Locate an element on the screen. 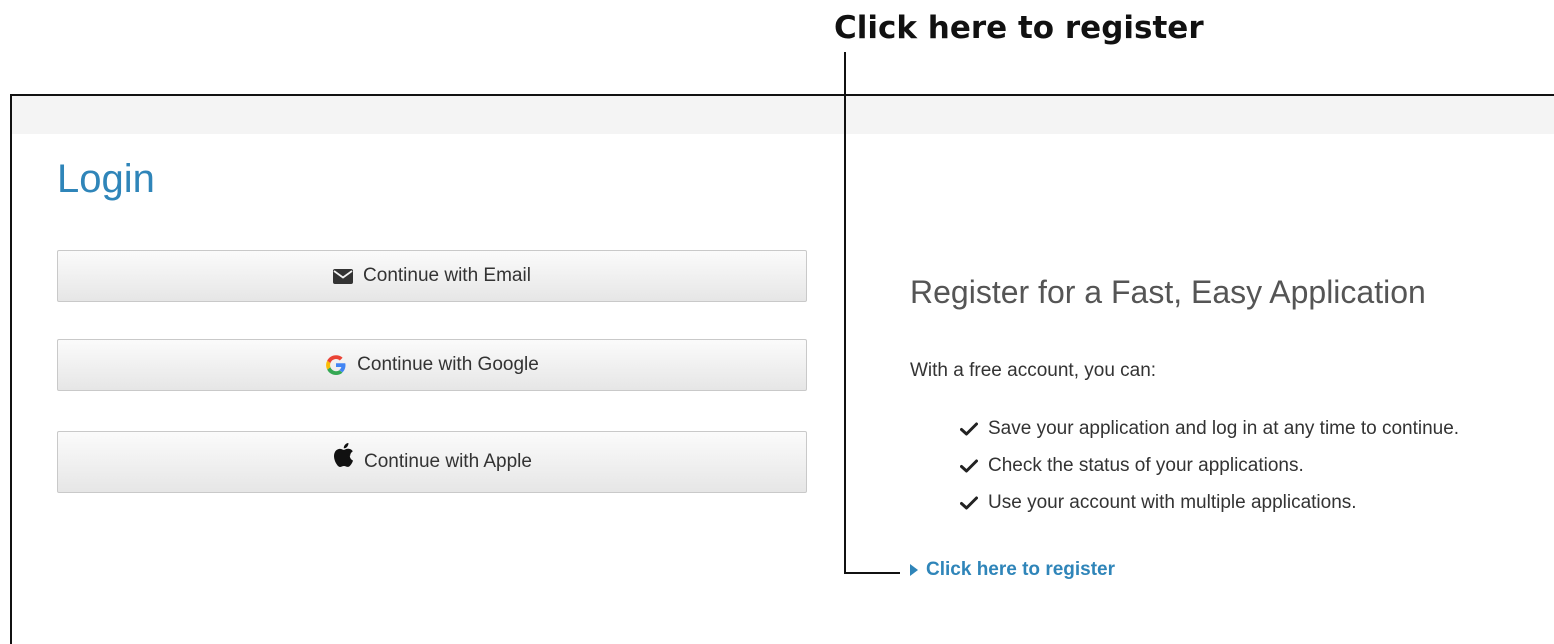 The image size is (1554, 644). register-heading: Register for a Fast, Easy Application is located at coordinates (1168, 292).